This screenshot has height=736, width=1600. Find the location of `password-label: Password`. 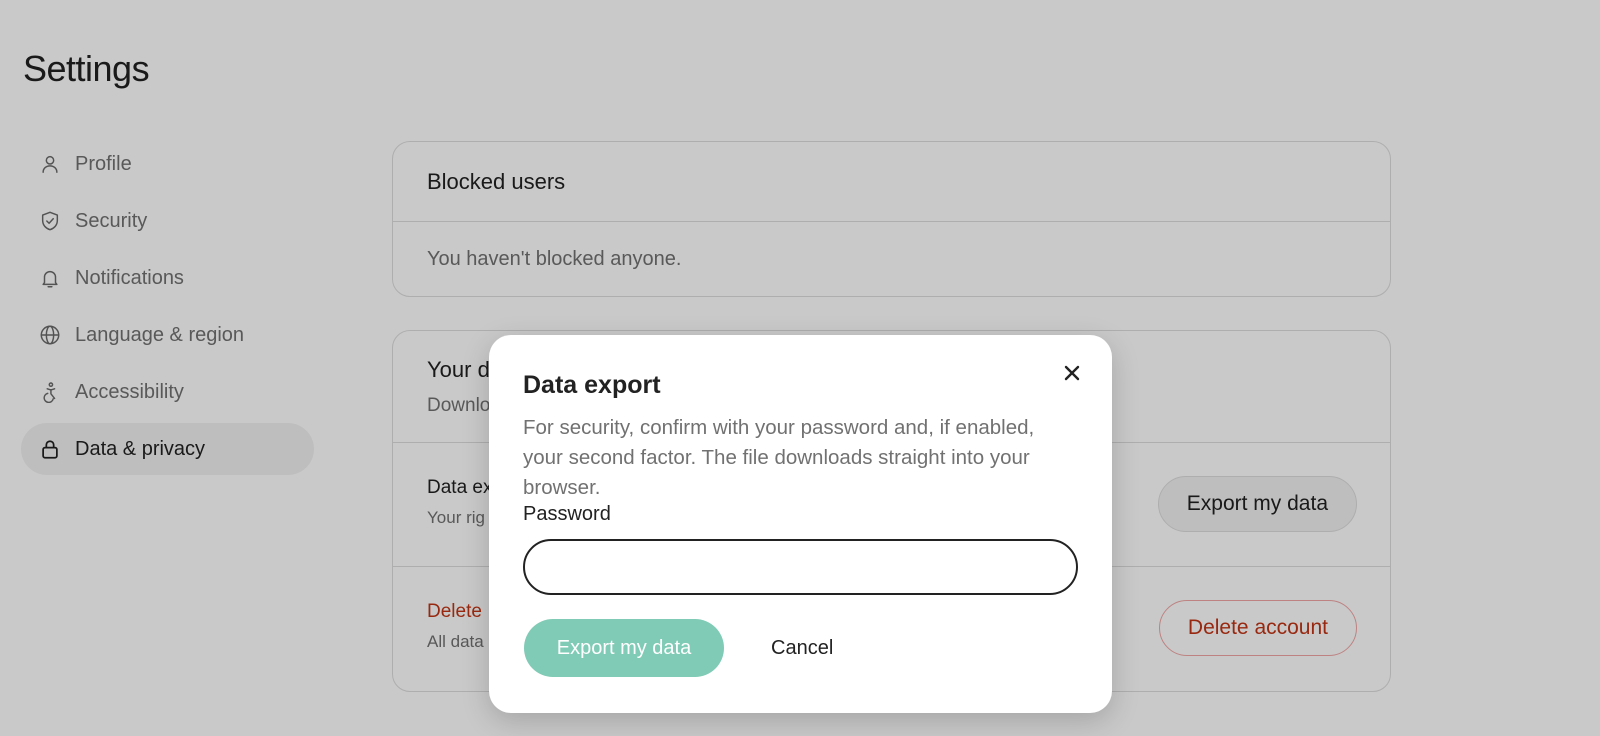

password-label: Password is located at coordinates (567, 514).